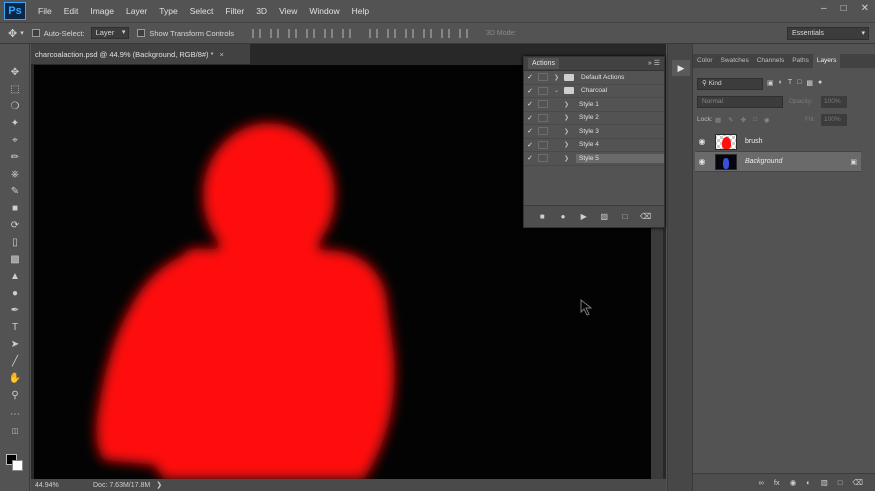 This screenshot has height=491, width=875. I want to click on layer-filter-dropdown: ⚲ Kind, so click(730, 84).